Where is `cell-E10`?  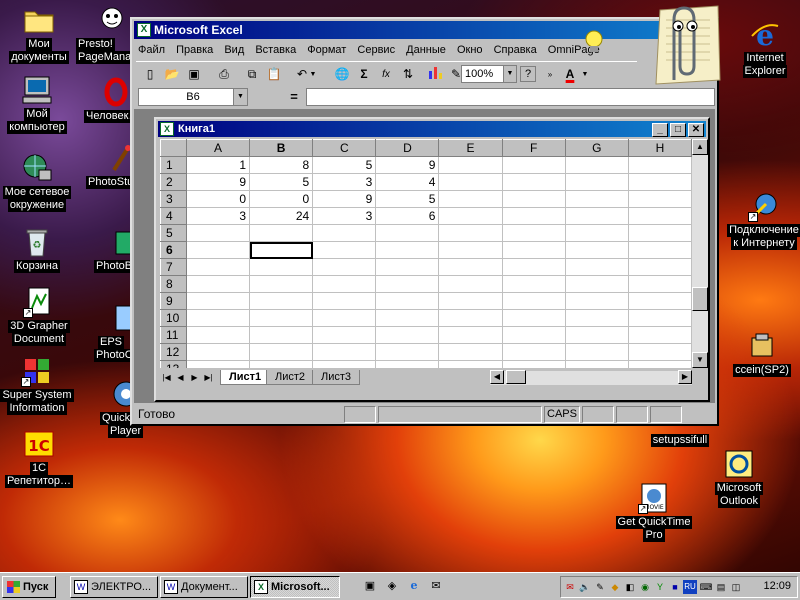
cell-E10 is located at coordinates (470, 318).